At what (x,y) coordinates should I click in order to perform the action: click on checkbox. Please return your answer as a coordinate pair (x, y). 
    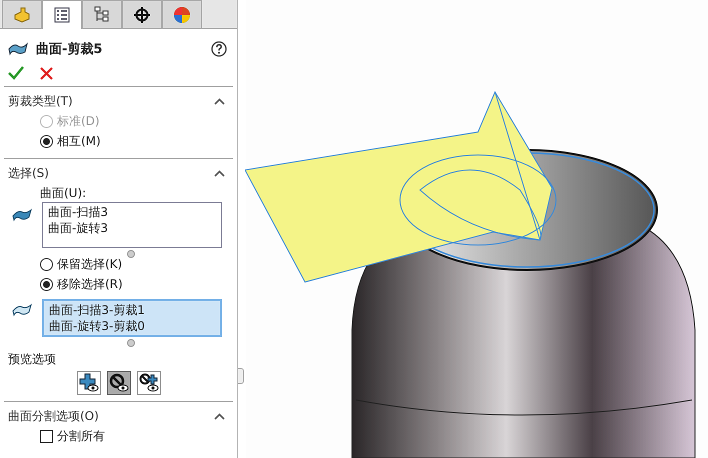
    Looking at the image, I should click on (46, 436).